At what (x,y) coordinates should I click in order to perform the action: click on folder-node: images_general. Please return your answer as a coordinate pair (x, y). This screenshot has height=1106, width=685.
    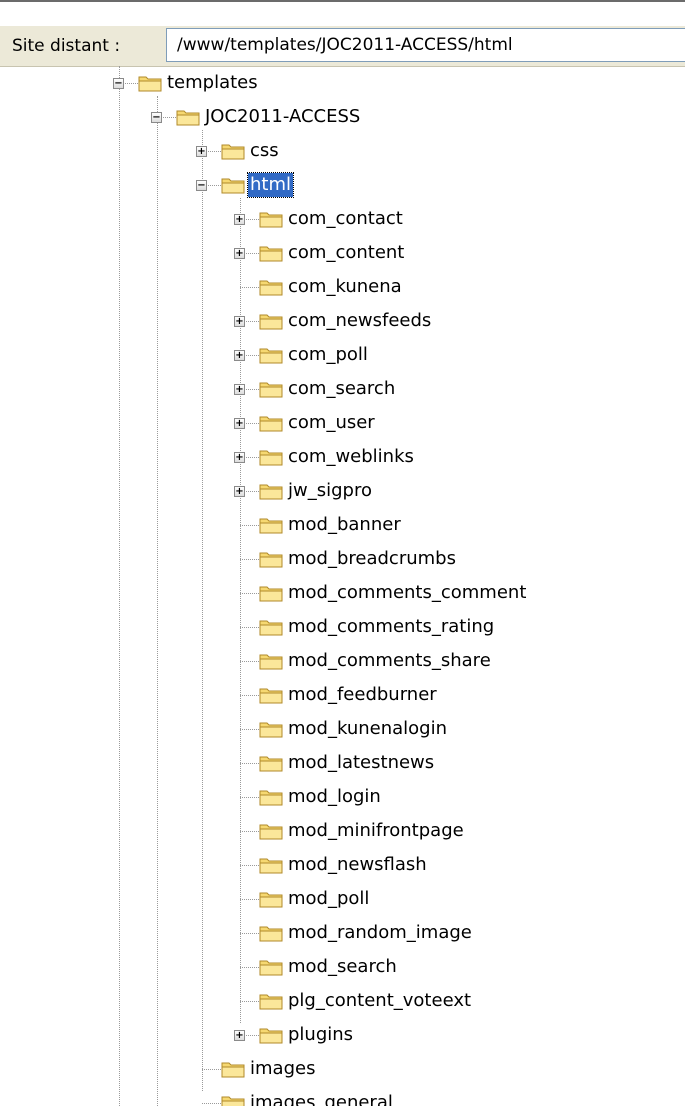
    Looking at the image, I should click on (342, 1096).